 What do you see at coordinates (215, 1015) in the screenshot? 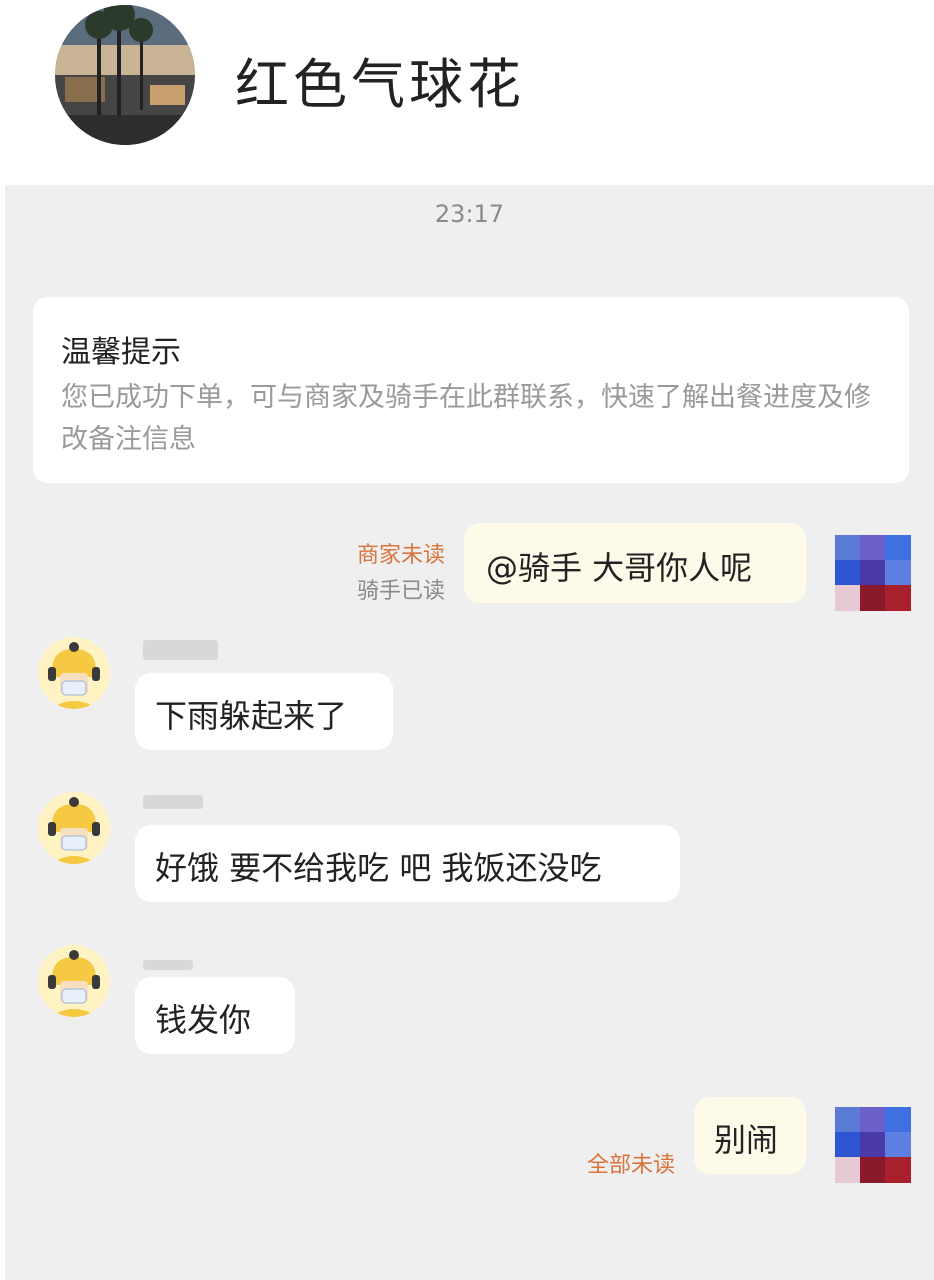
I see `message-bubble-rider: 钱发你` at bounding box center [215, 1015].